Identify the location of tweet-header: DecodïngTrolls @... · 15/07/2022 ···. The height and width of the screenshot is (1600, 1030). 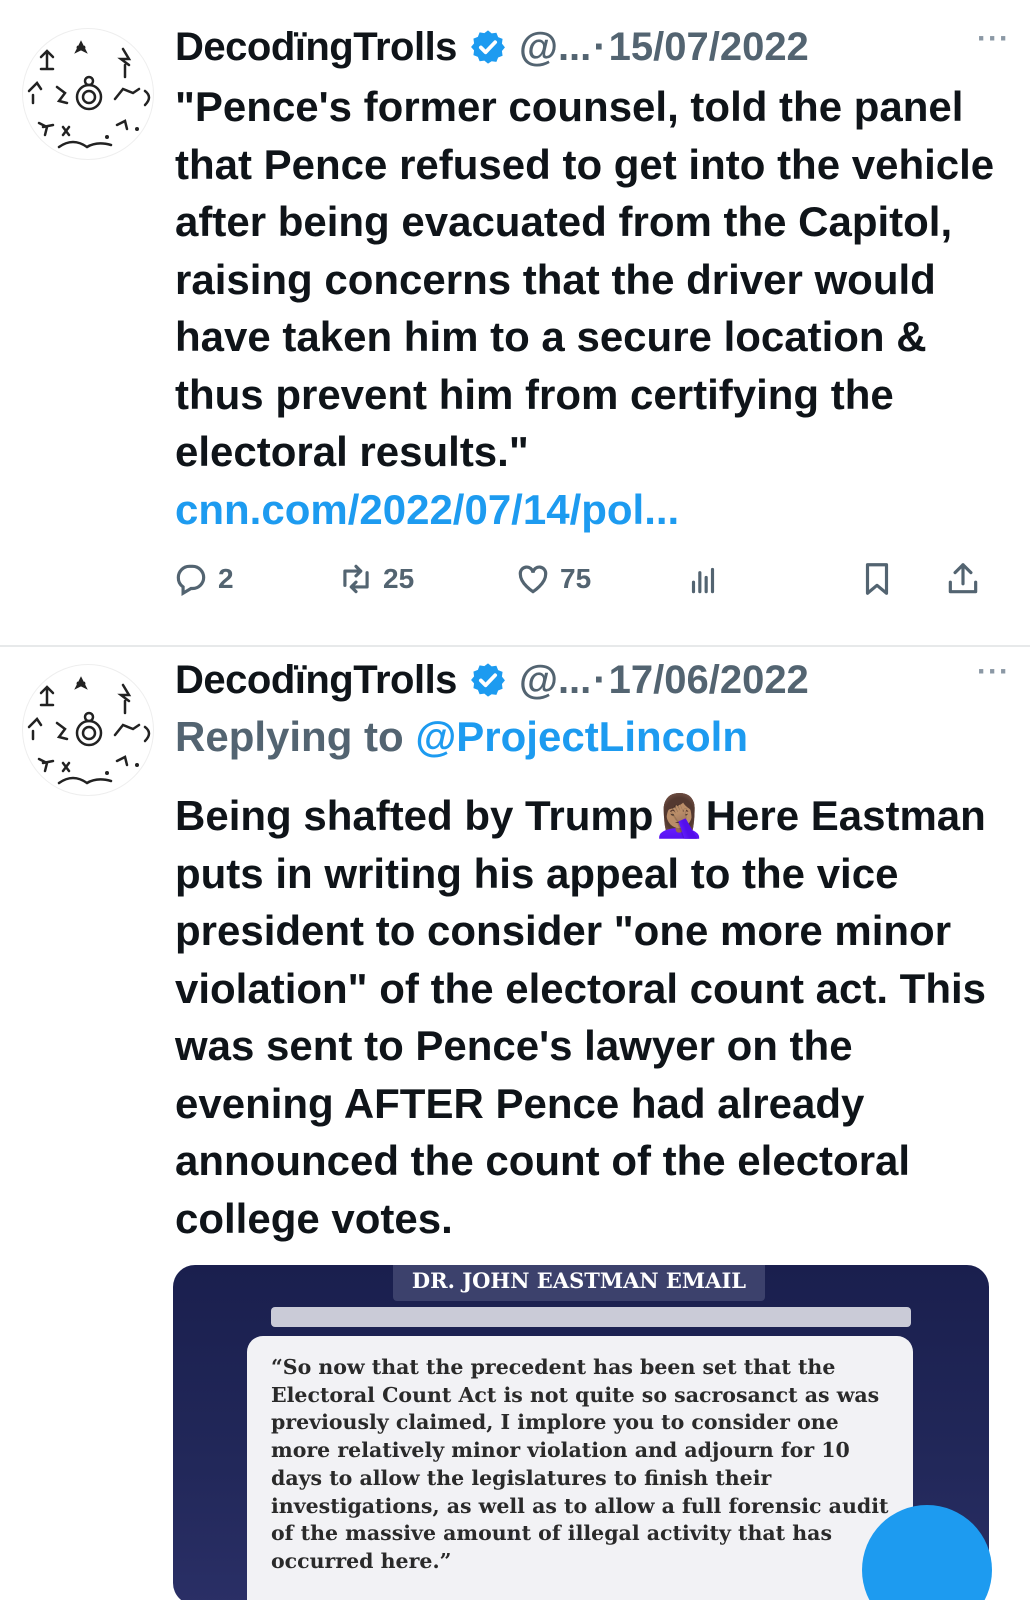
(592, 47).